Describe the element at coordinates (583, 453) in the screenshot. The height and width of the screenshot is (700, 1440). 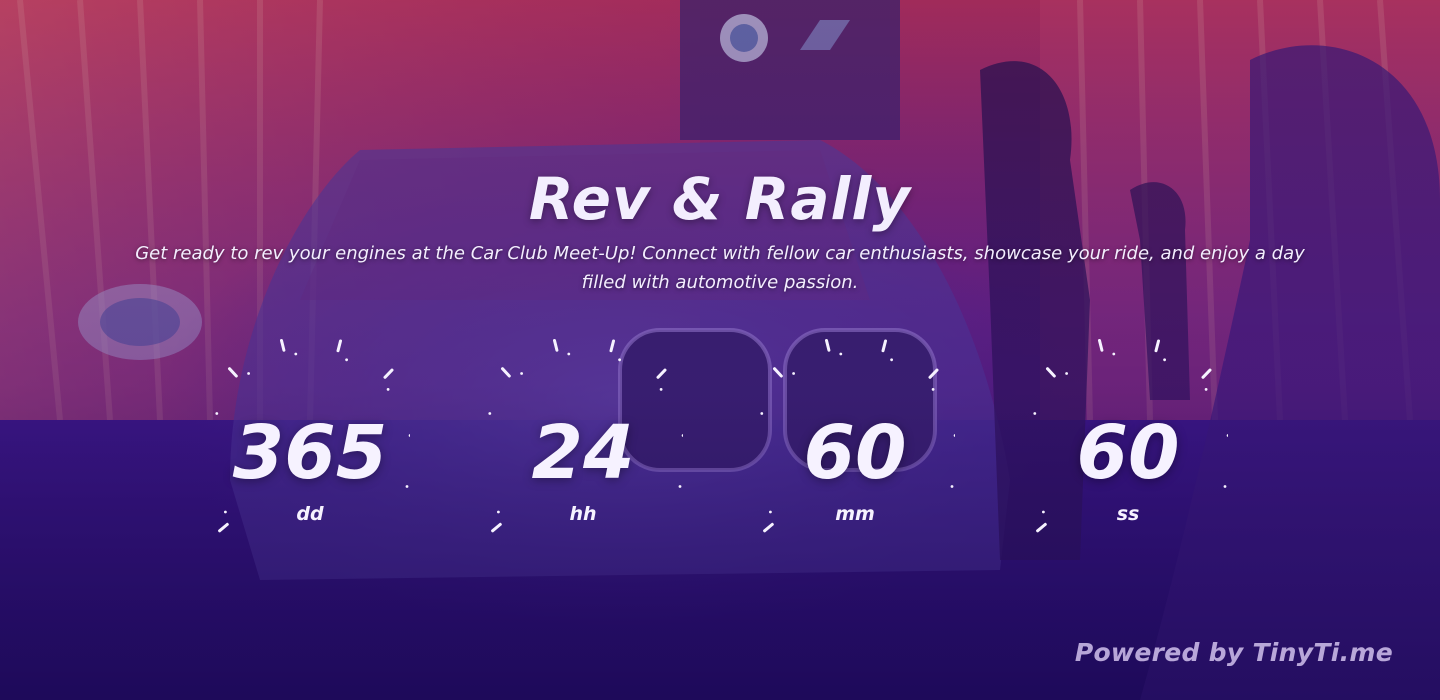
I see `countdown-hours-value: 24` at that location.